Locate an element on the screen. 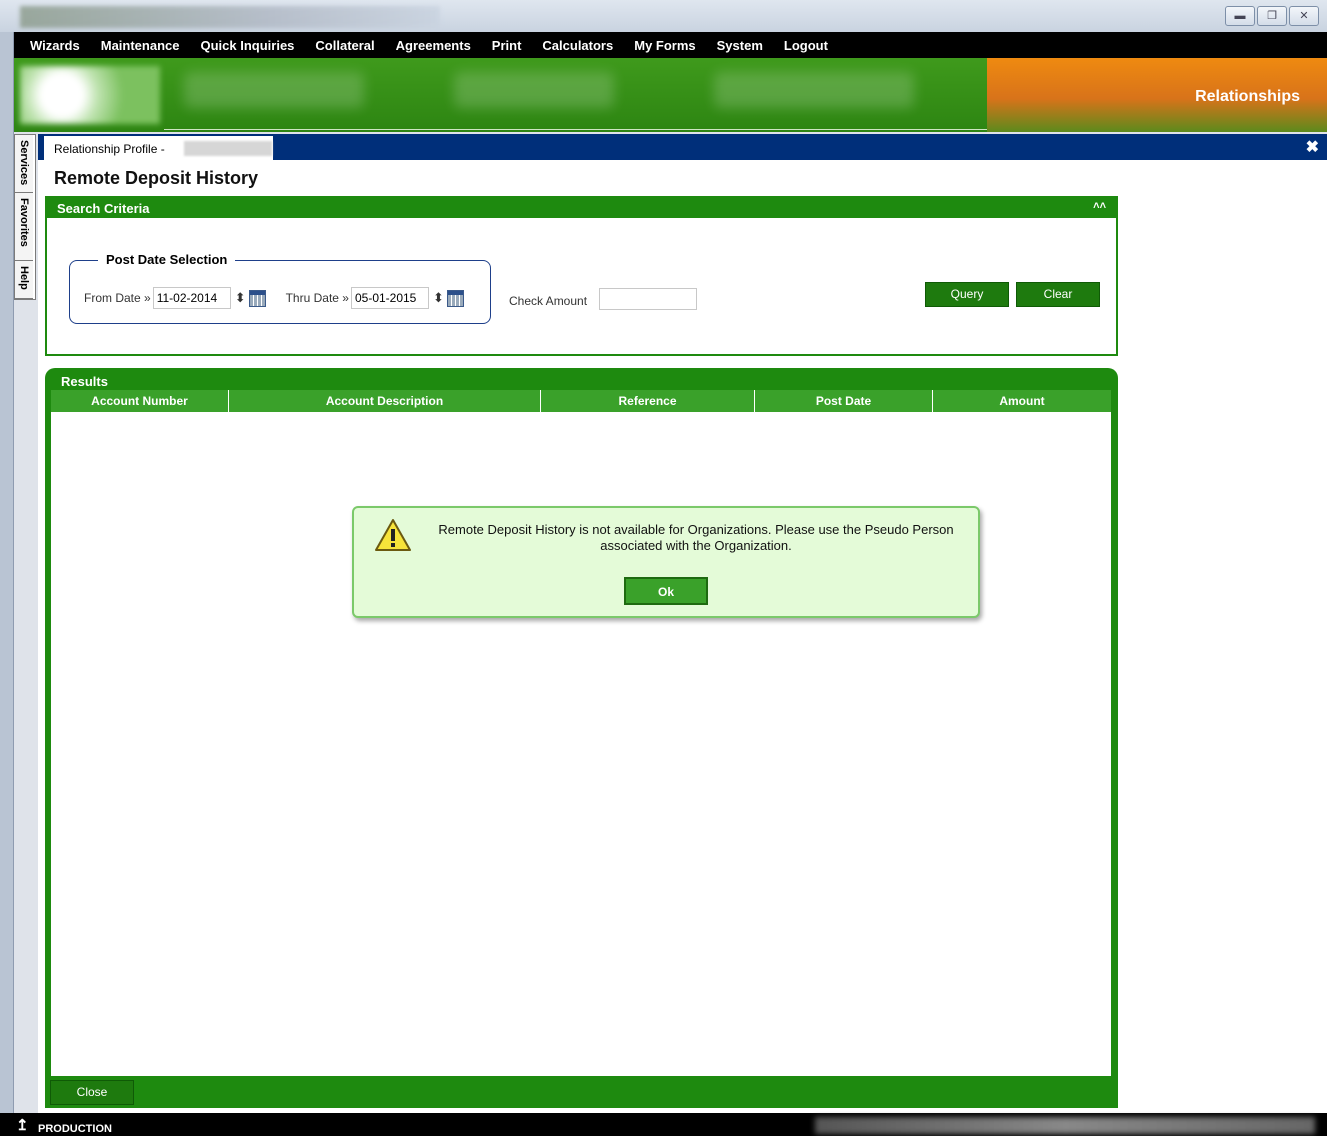 The image size is (1327, 1136). header-banner: Relationships is located at coordinates (670, 95).